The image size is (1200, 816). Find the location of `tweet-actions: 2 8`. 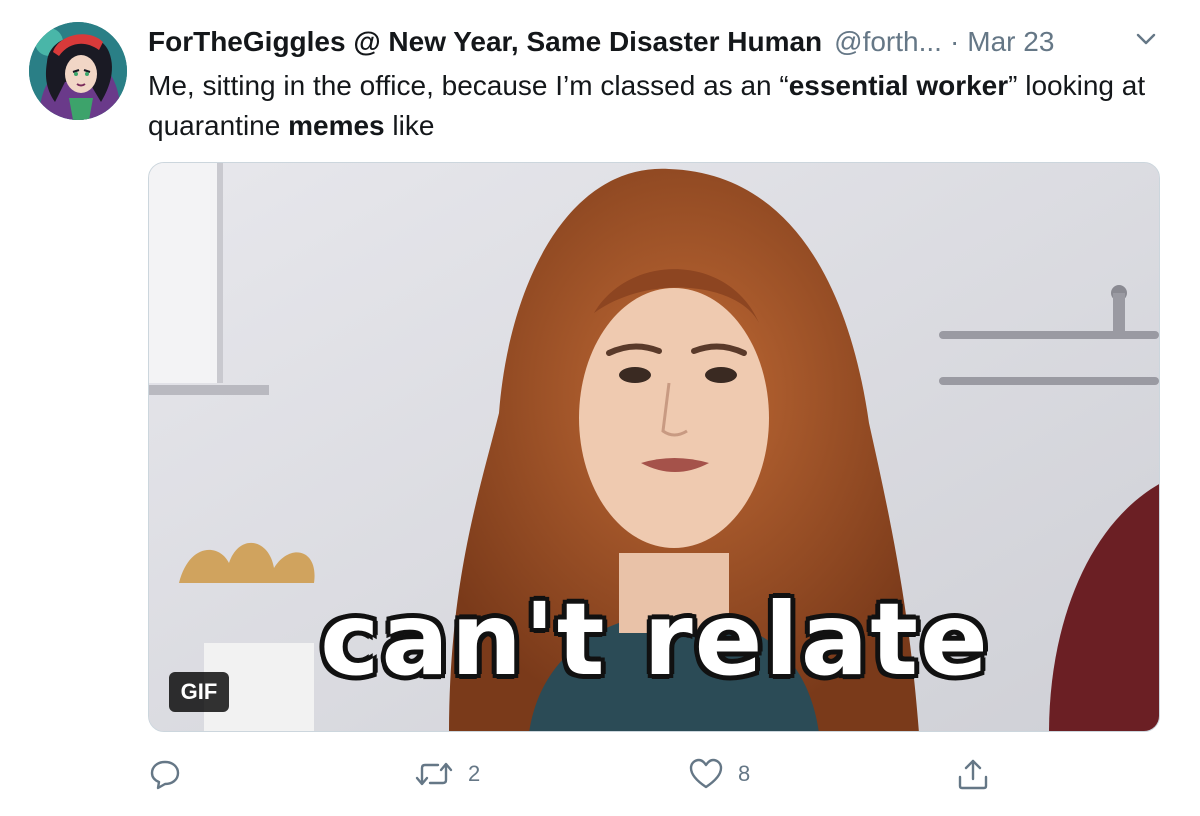

tweet-actions: 2 8 is located at coordinates (654, 774).